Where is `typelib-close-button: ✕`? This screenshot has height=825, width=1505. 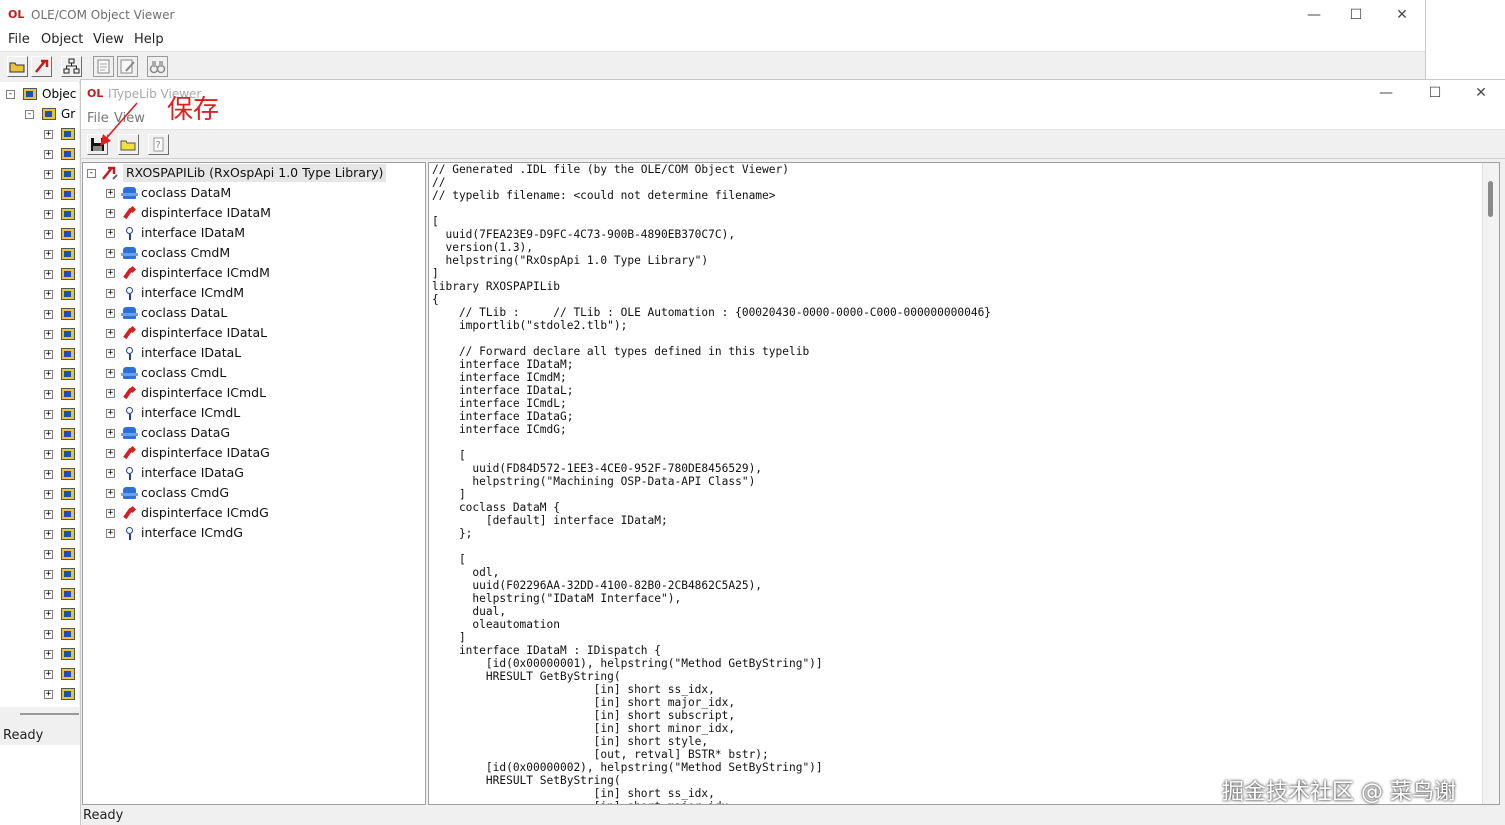 typelib-close-button: ✕ is located at coordinates (1481, 93).